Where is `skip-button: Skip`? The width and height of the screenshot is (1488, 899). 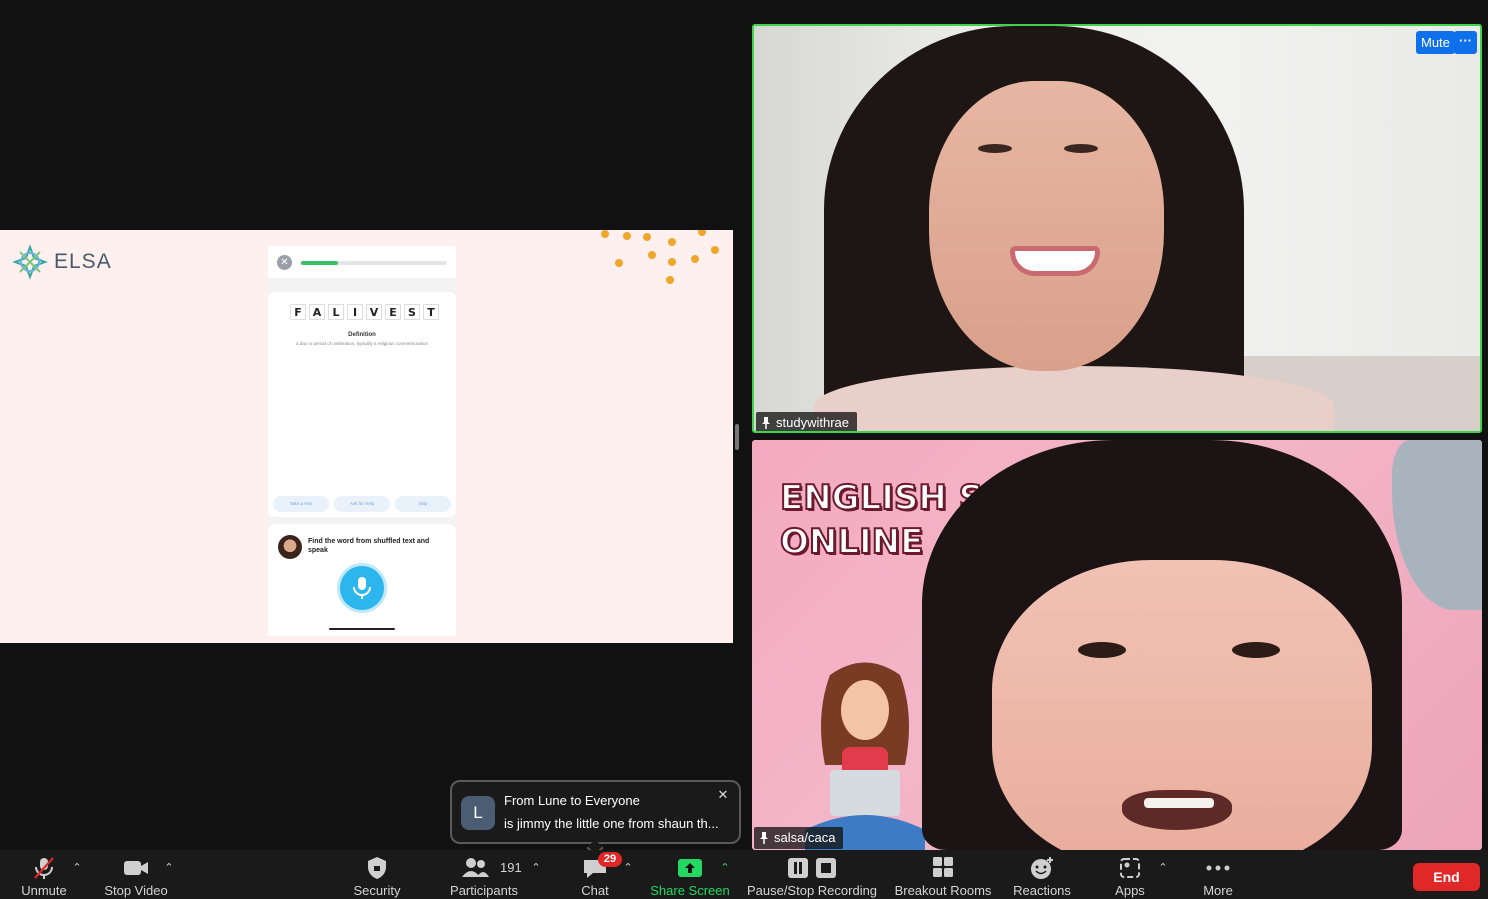
skip-button: Skip is located at coordinates (423, 504).